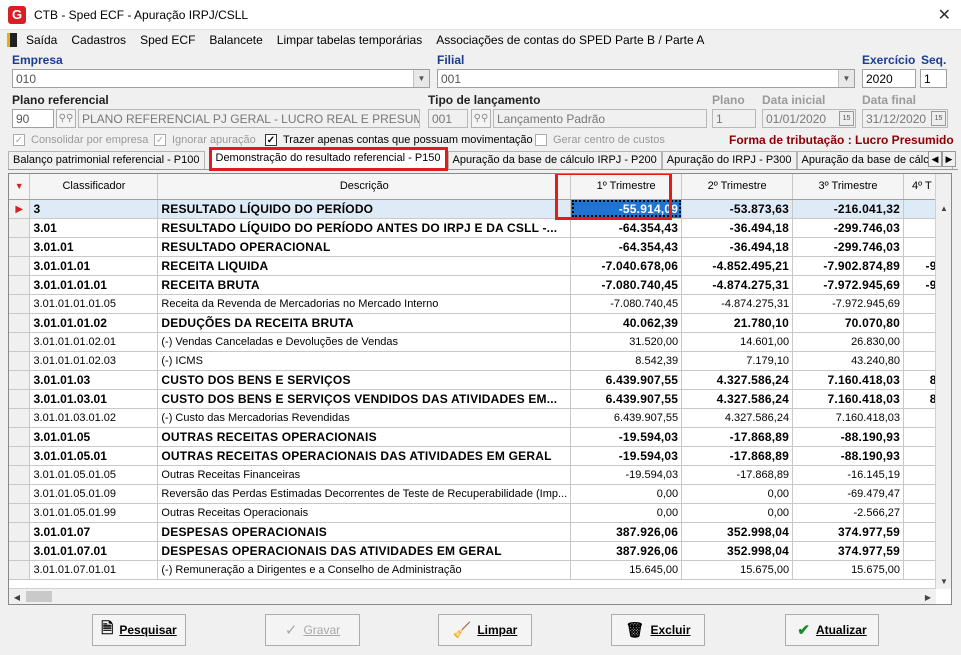 The height and width of the screenshot is (655, 961). What do you see at coordinates (364, 418) in the screenshot?
I see `cell-descricao: (-) Custo das Mercadorias Revendidas` at bounding box center [364, 418].